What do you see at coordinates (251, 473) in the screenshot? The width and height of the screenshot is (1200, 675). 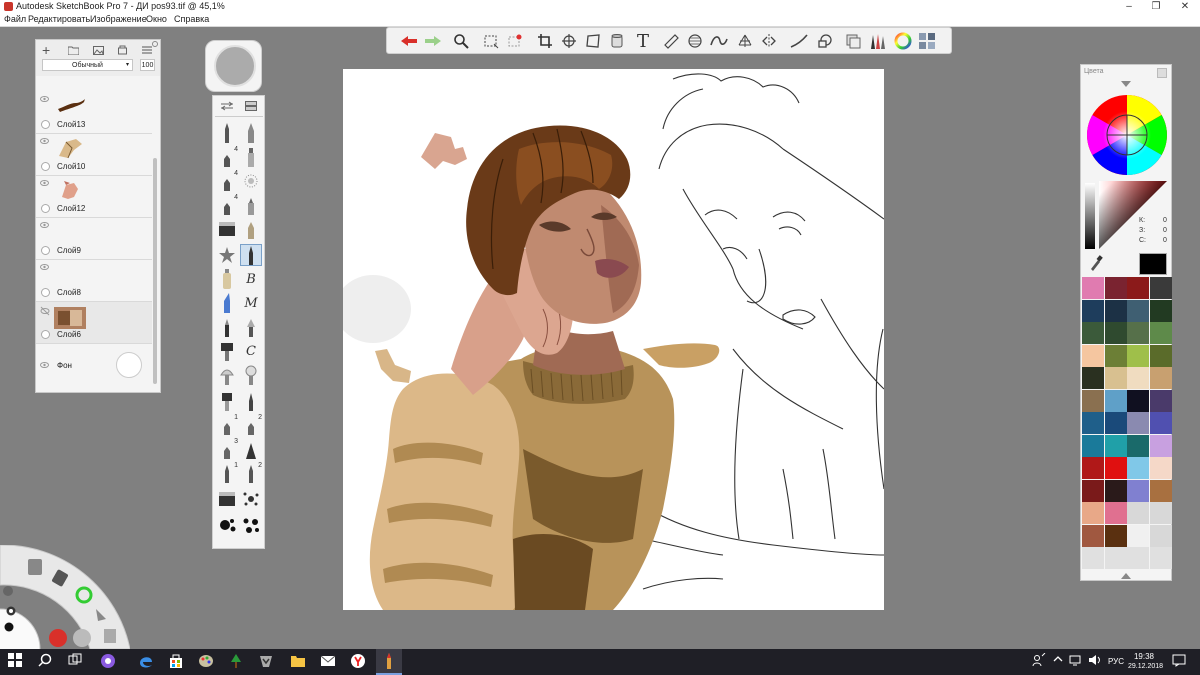 I see `sketch-brush-2: 2` at bounding box center [251, 473].